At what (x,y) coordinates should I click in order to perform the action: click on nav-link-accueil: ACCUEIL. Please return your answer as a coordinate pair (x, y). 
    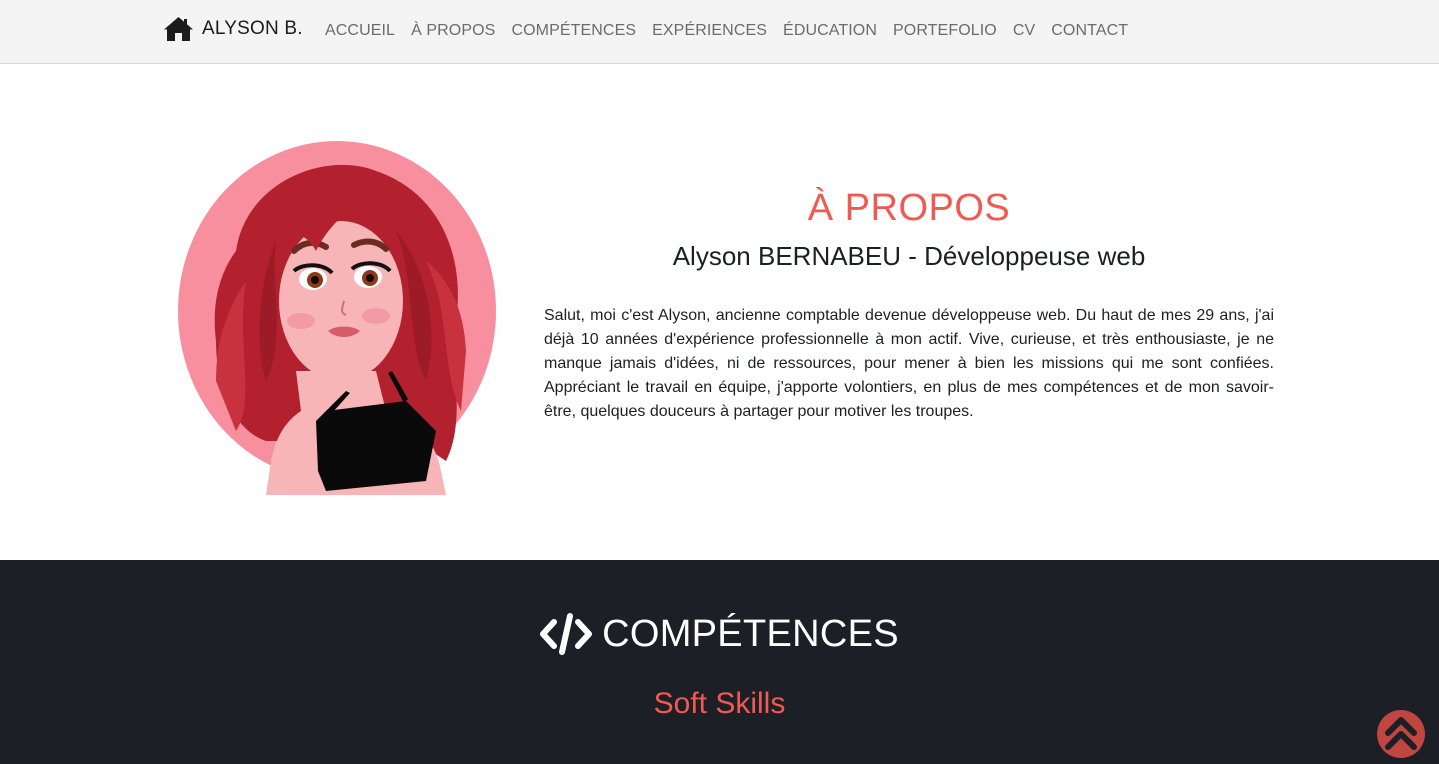
    Looking at the image, I should click on (360, 31).